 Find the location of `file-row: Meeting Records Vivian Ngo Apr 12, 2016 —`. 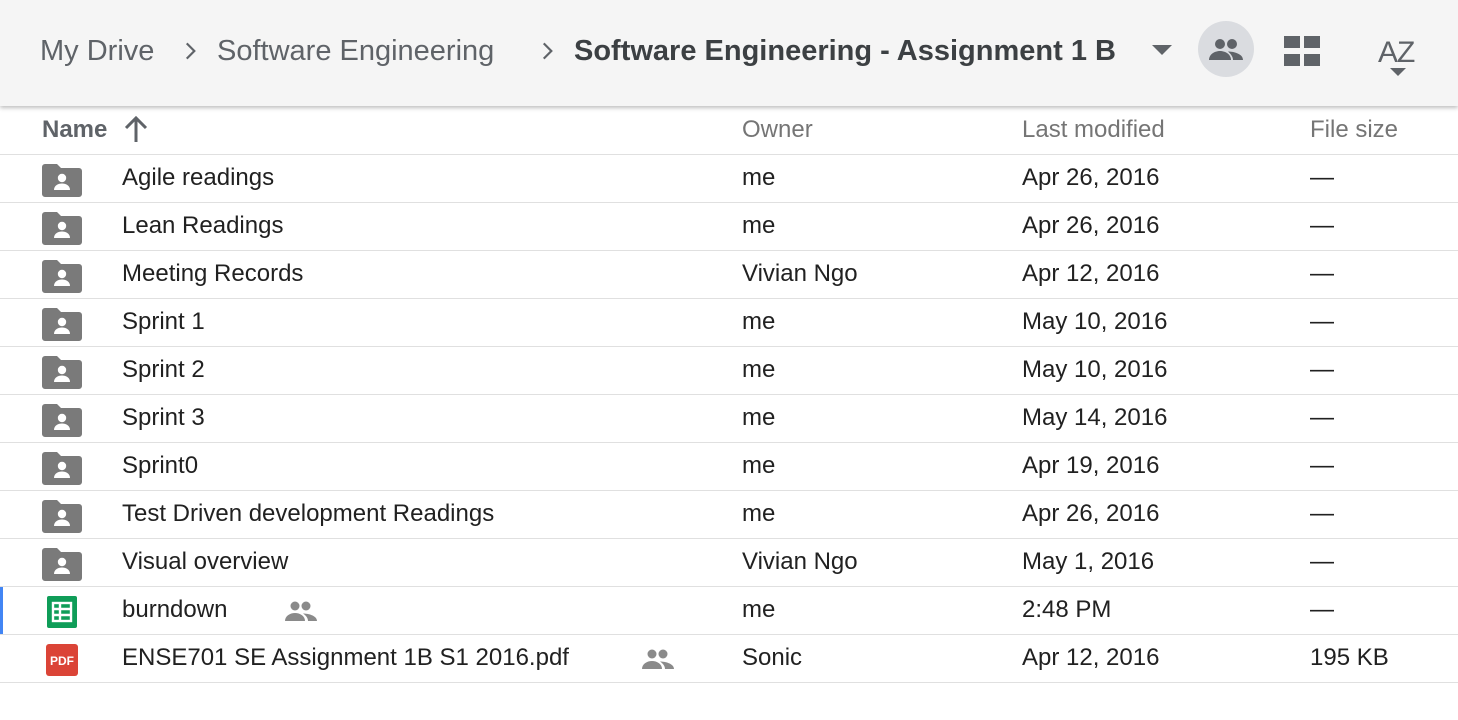

file-row: Meeting Records Vivian Ngo Apr 12, 2016 — is located at coordinates (729, 275).